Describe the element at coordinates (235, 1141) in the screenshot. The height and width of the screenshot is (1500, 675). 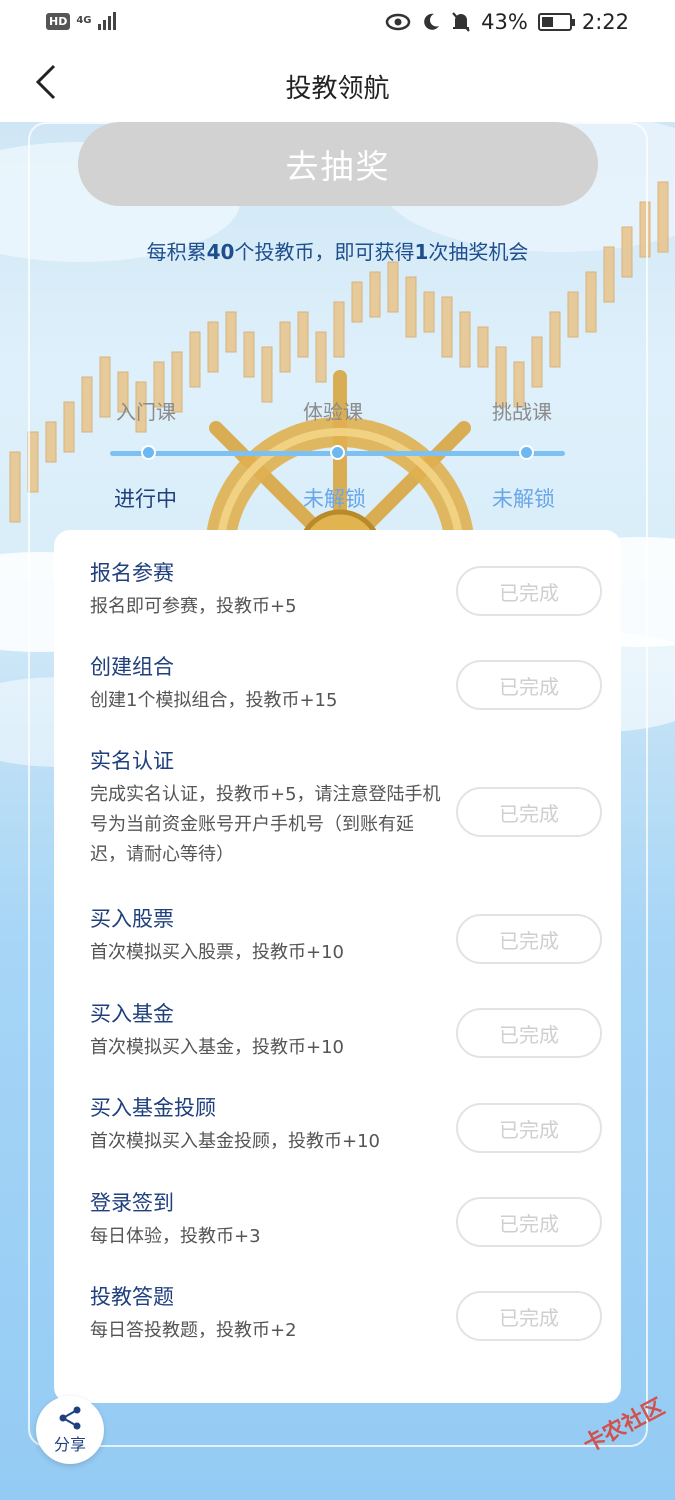
I see `task-desc: 首次模拟买入基金投顾，投教币+10` at that location.